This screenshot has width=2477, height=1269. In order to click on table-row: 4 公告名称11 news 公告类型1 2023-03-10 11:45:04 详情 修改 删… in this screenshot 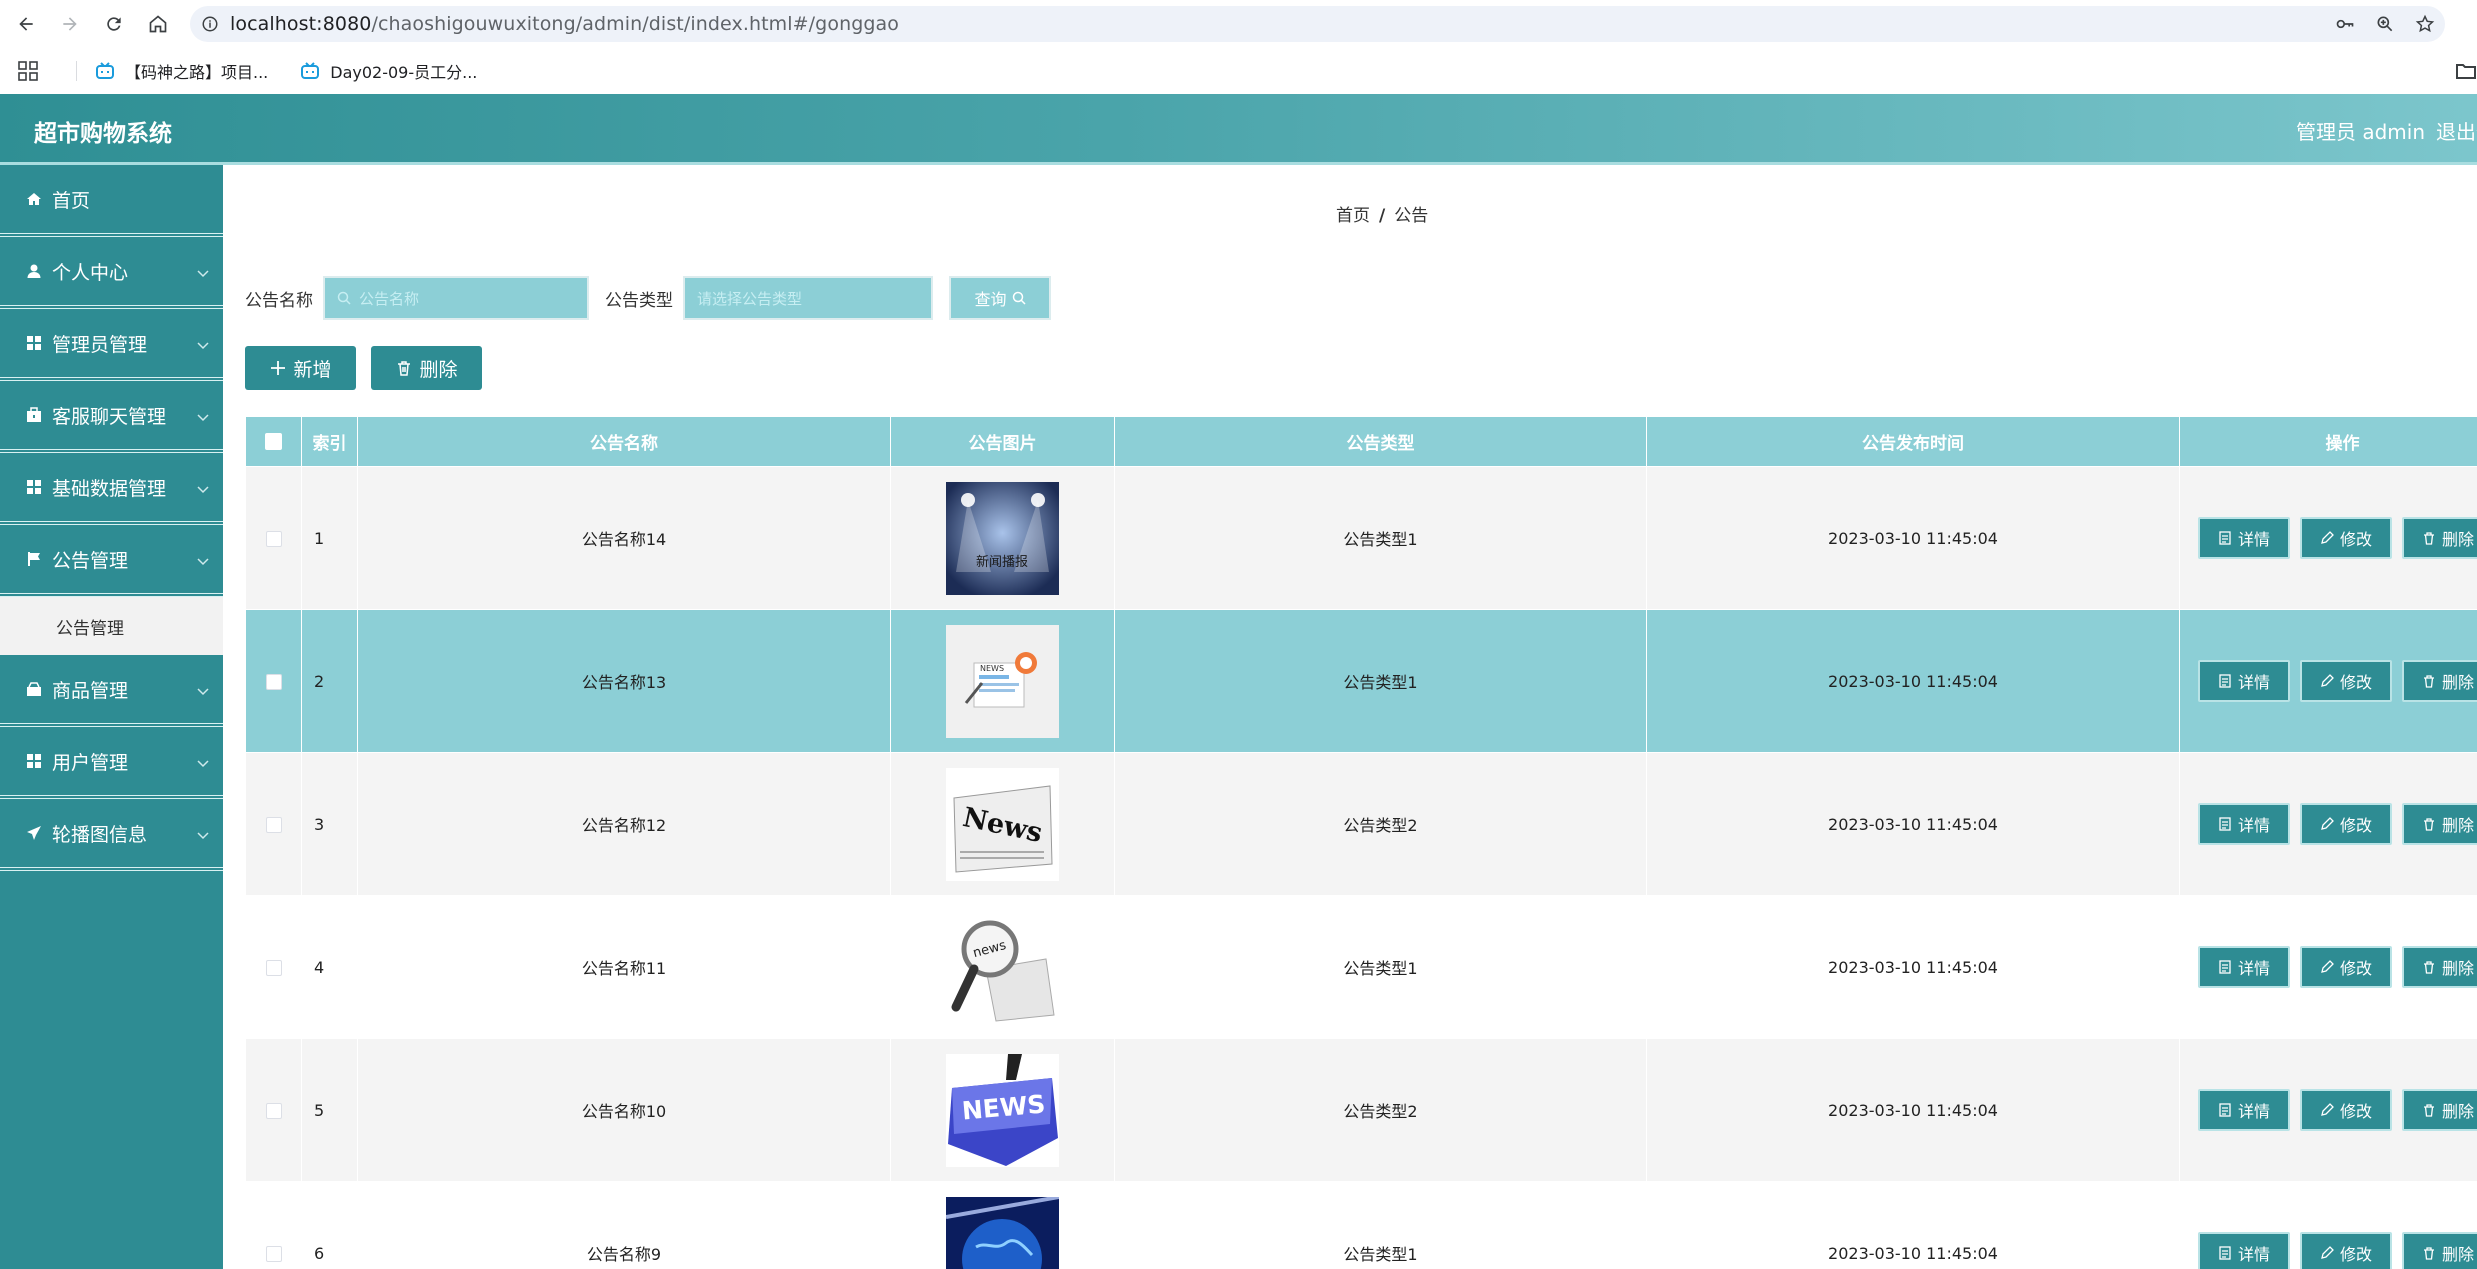, I will do `click(1361, 967)`.